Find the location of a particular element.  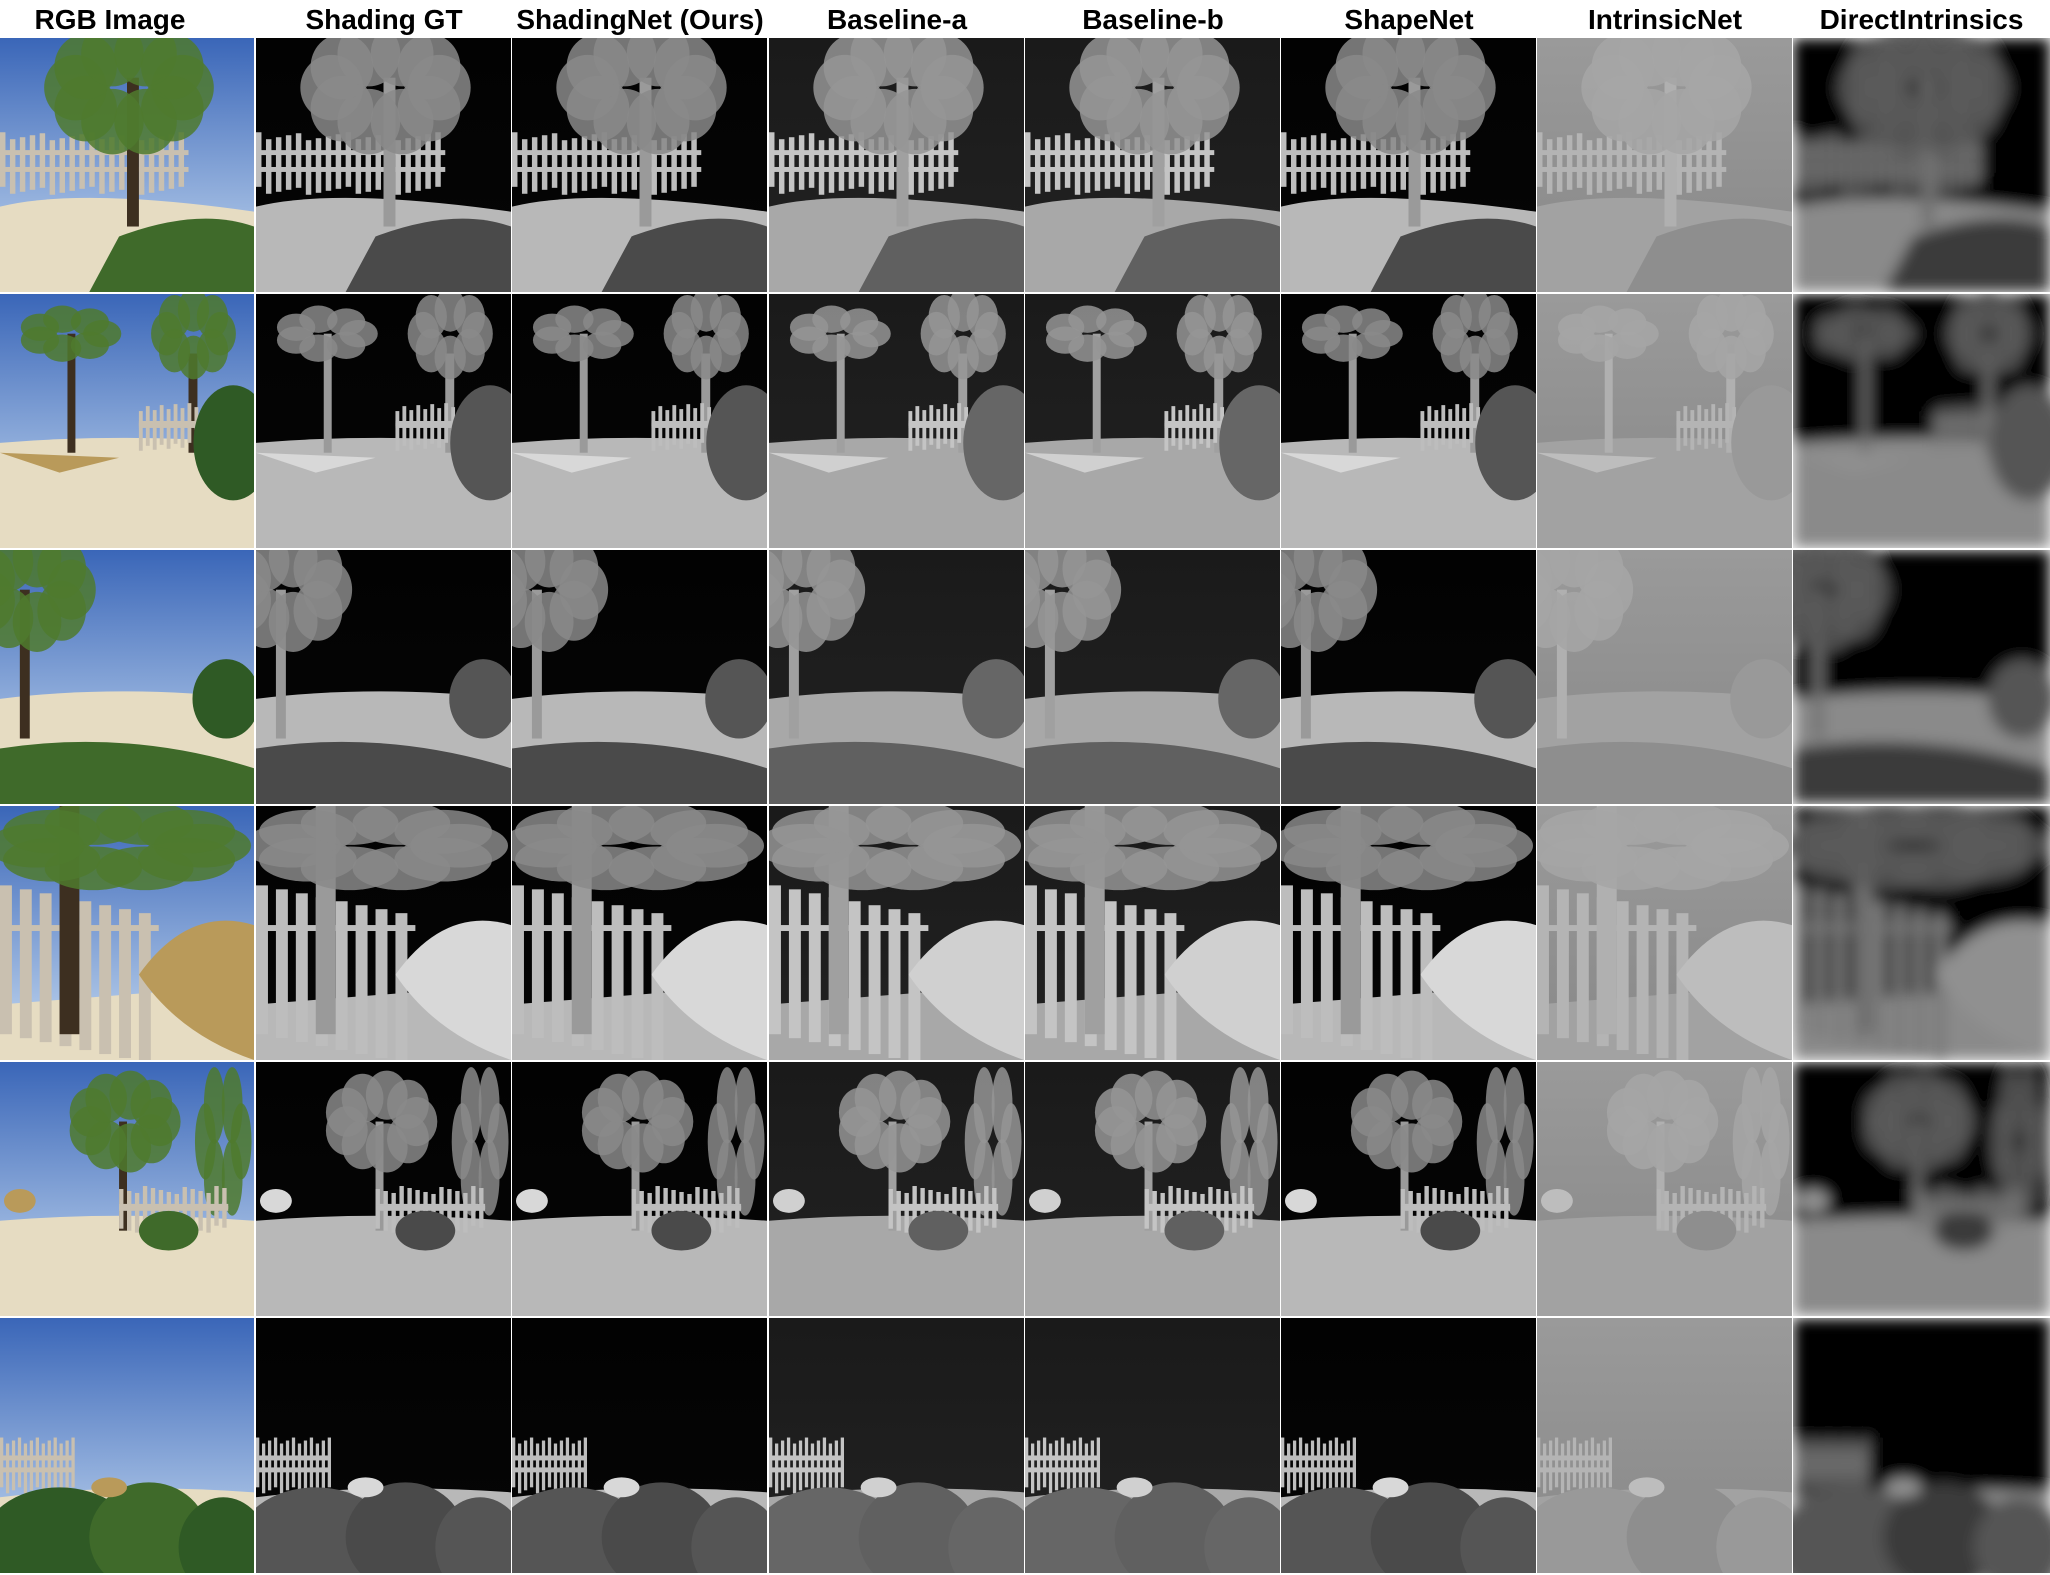

image-scene-2-intrinsicnet is located at coordinates (1664, 421).